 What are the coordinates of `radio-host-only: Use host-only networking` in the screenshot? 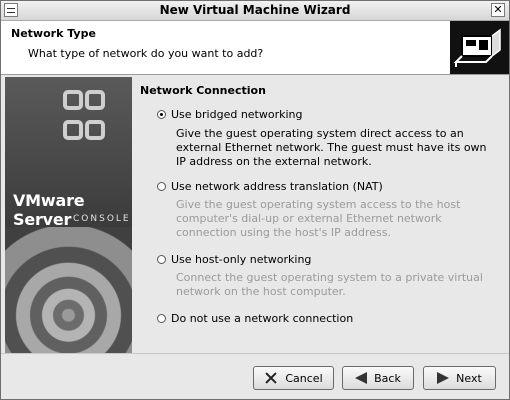 It's located at (234, 259).